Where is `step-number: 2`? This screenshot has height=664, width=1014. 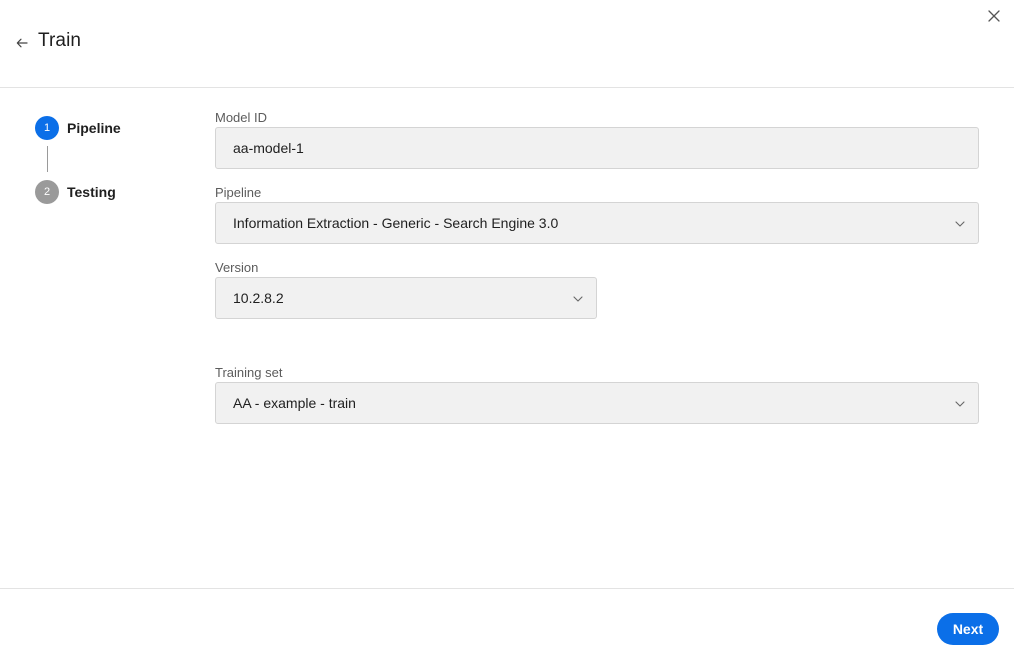
step-number: 2 is located at coordinates (47, 192).